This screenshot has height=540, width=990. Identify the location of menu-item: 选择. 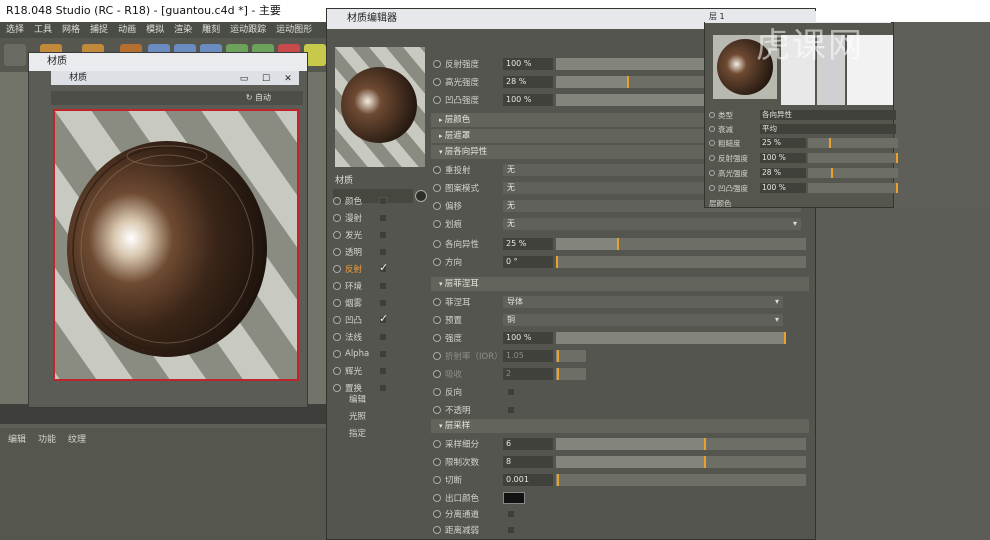
(15, 30).